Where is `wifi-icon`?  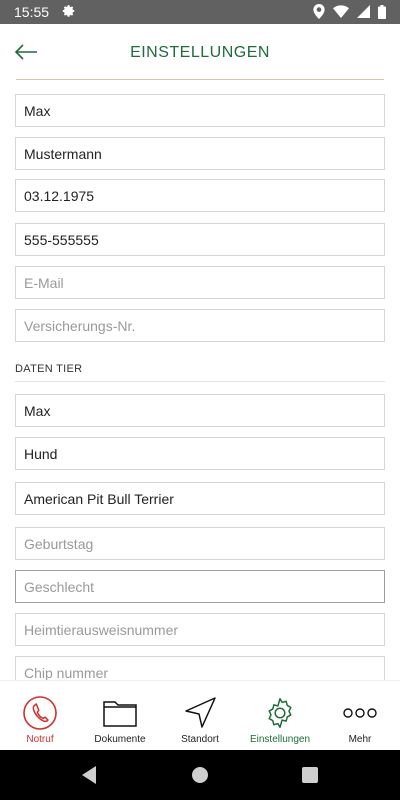 wifi-icon is located at coordinates (341, 14).